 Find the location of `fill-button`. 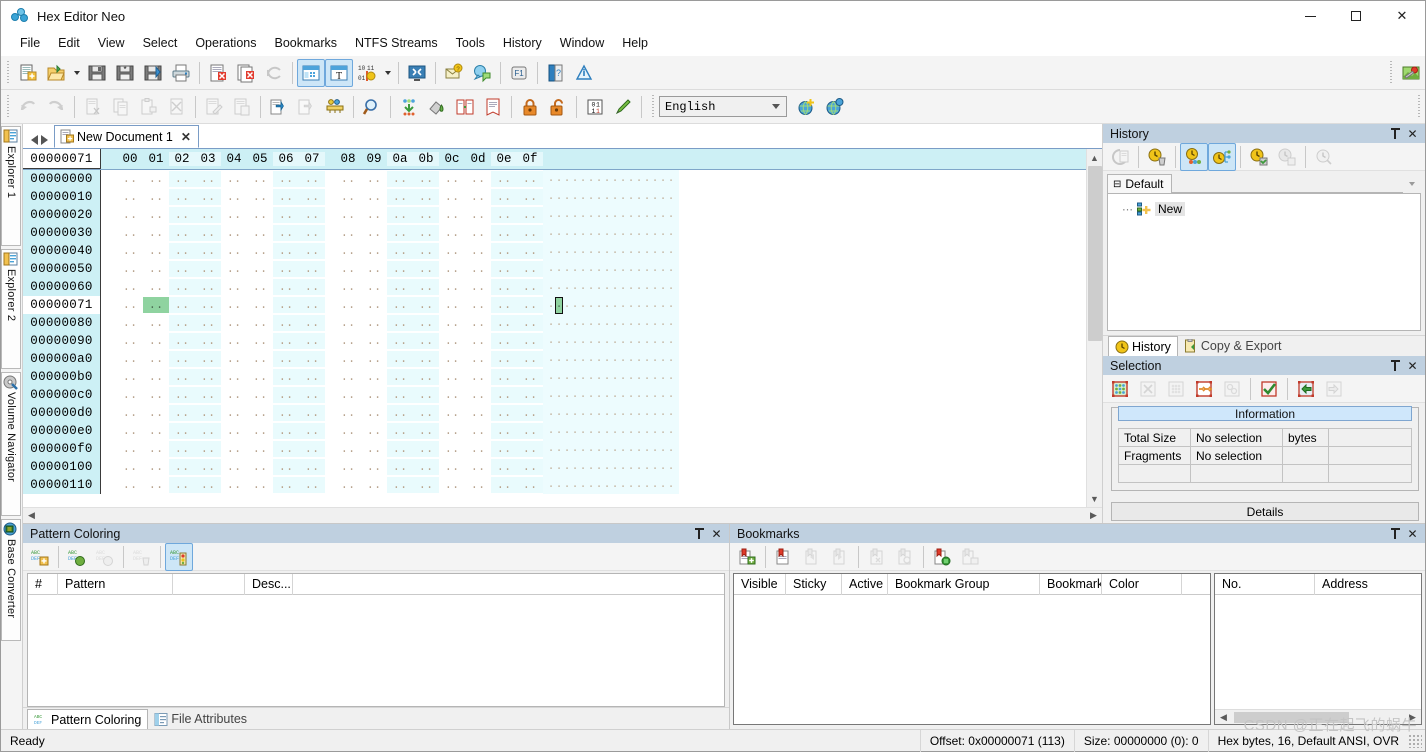

fill-button is located at coordinates (409, 107).